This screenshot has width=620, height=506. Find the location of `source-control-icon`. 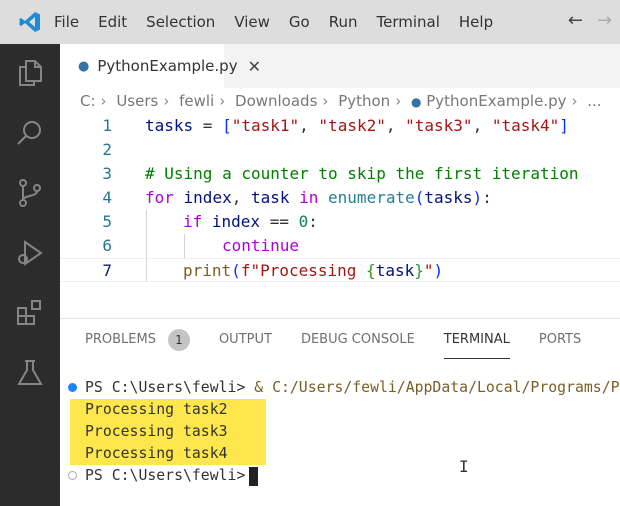

source-control-icon is located at coordinates (30, 193).